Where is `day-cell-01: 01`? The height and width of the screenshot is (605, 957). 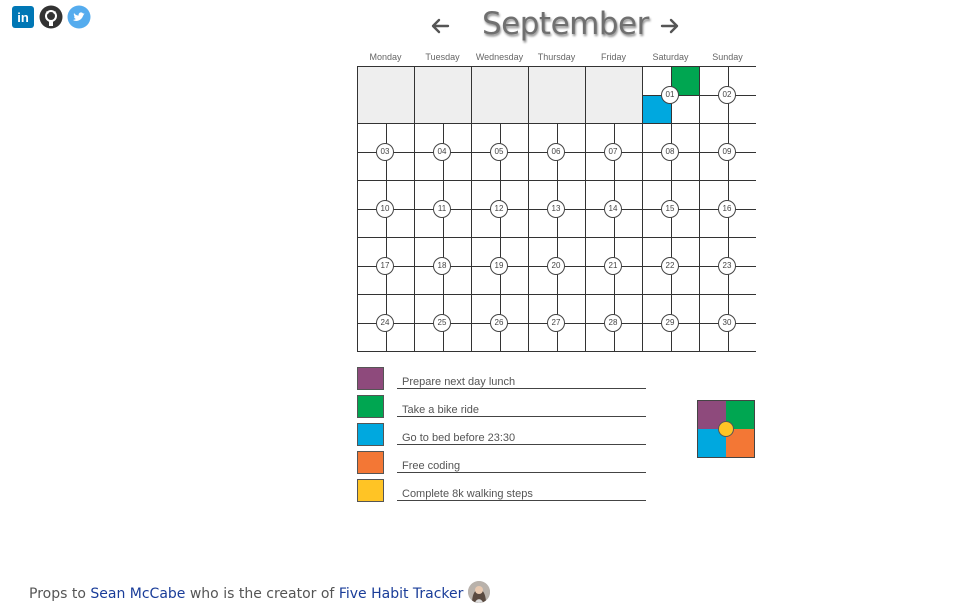 day-cell-01: 01 is located at coordinates (670, 94).